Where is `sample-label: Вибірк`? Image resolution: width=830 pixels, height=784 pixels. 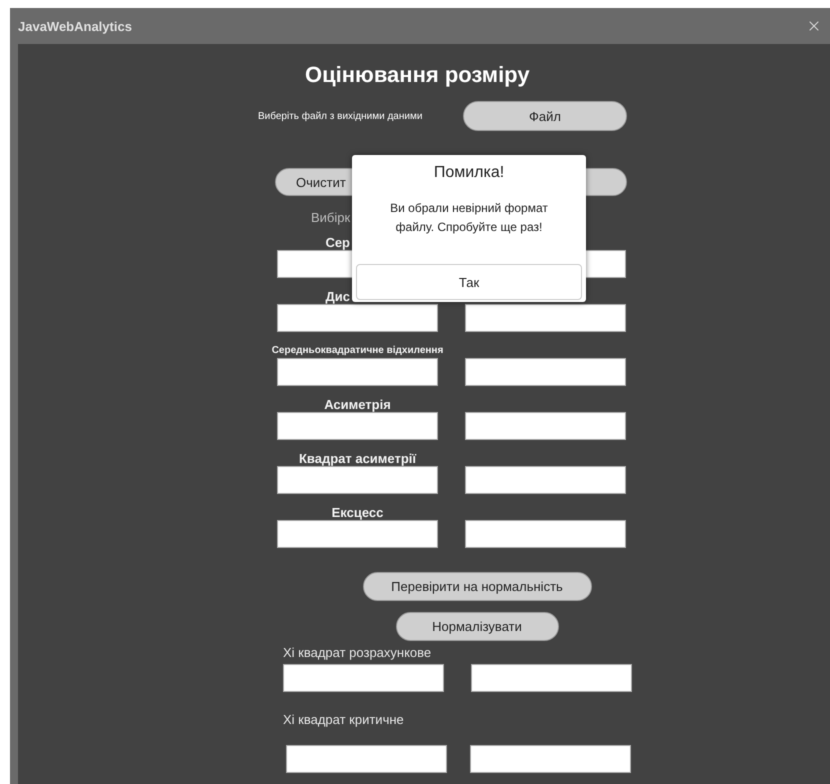
sample-label: Вибірк is located at coordinates (330, 218).